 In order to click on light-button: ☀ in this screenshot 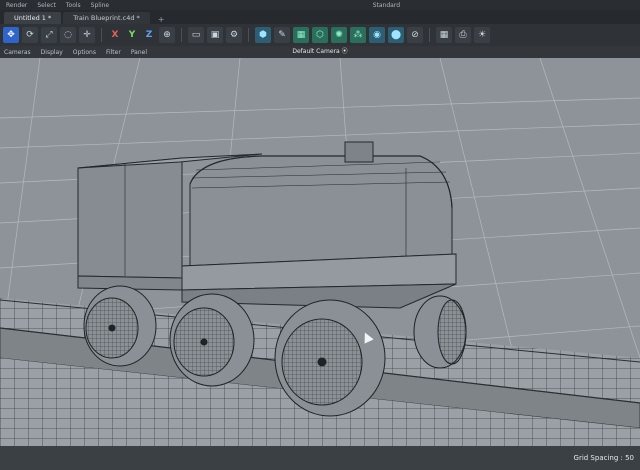, I will do `click(482, 35)`.